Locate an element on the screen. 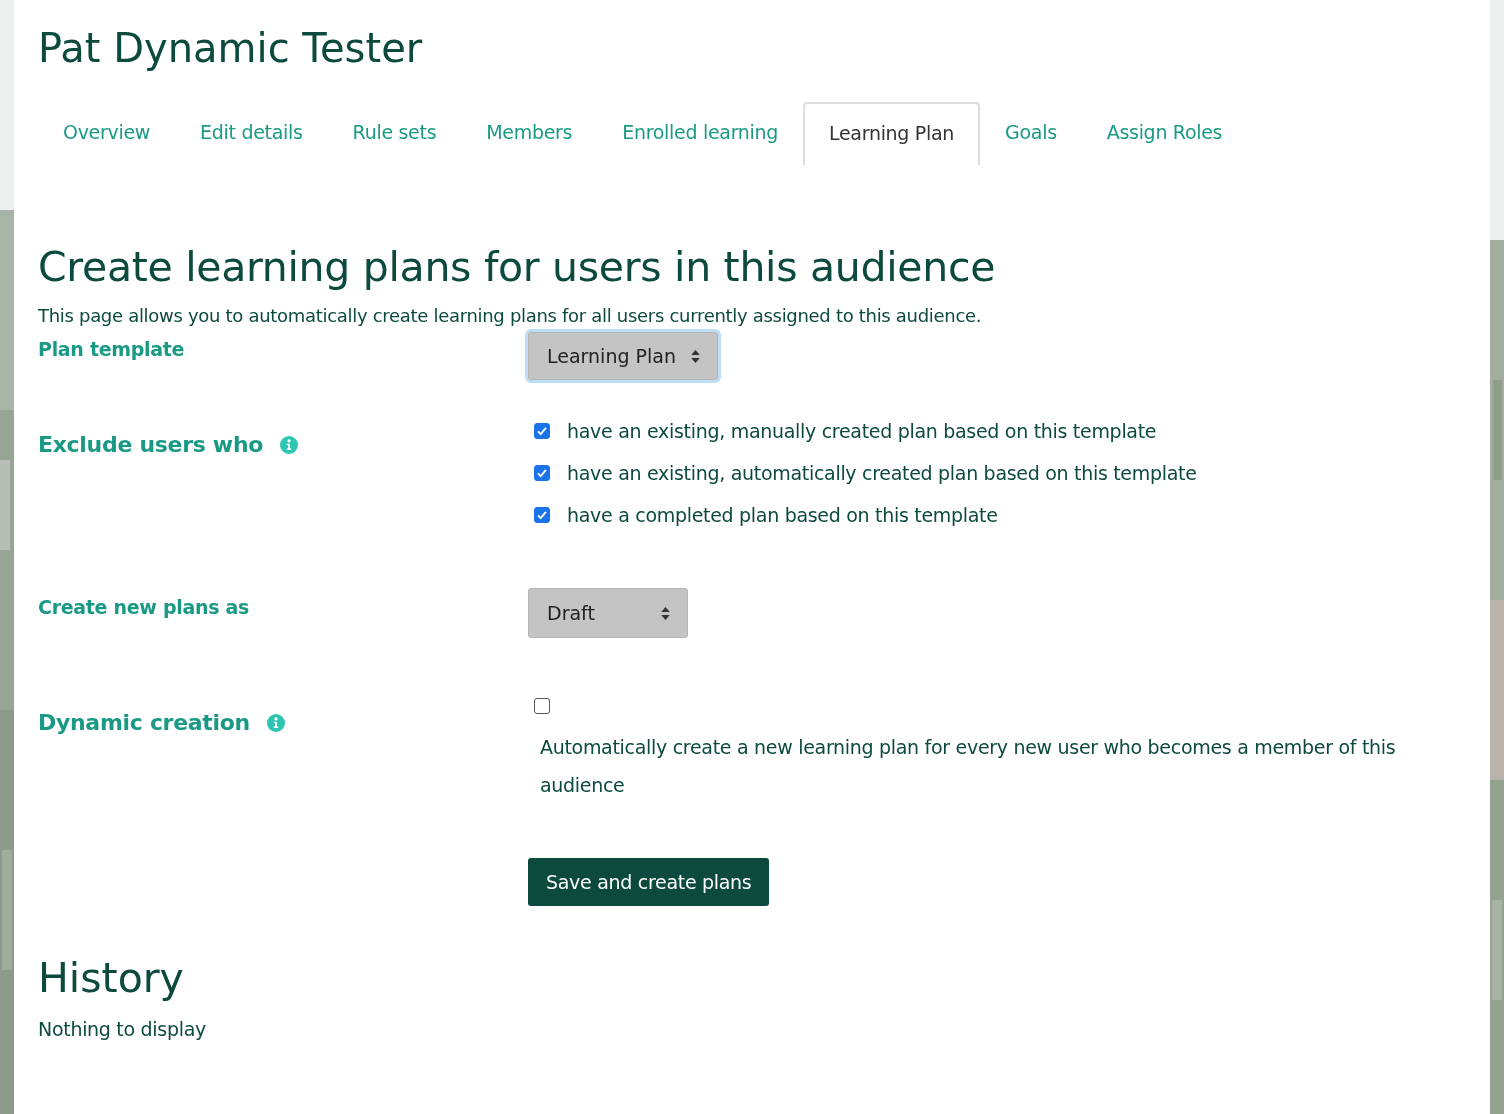 Image resolution: width=1504 pixels, height=1114 pixels. save-button: Save and create plans is located at coordinates (649, 882).